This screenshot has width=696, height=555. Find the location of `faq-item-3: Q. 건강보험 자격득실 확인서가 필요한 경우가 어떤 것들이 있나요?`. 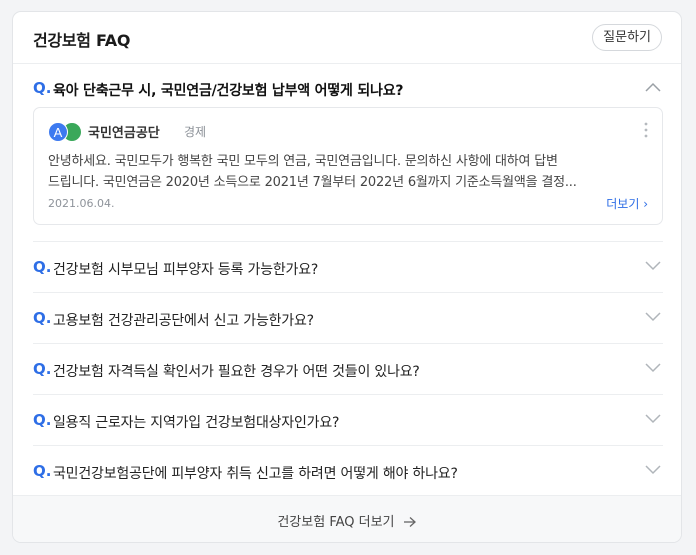

faq-item-3: Q. 건강보험 자격득실 확인서가 필요한 경우가 어떤 것들이 있나요? is located at coordinates (348, 370).